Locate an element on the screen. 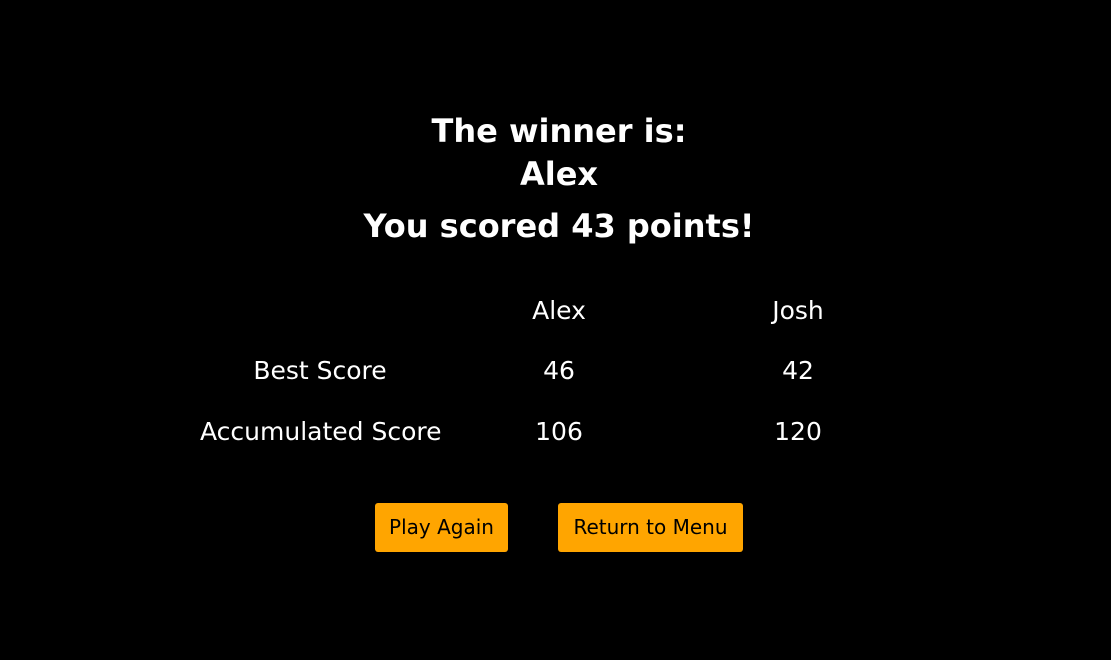 Image resolution: width=1111 pixels, height=660 pixels. accumulated-score-player-2: 120 is located at coordinates (798, 431).